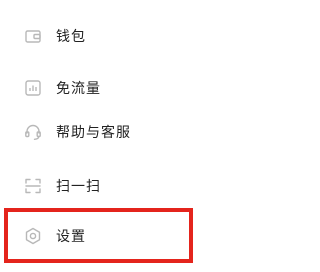 Image resolution: width=320 pixels, height=272 pixels. I want to click on menu-item-label: 帮助与客服, so click(93, 133).